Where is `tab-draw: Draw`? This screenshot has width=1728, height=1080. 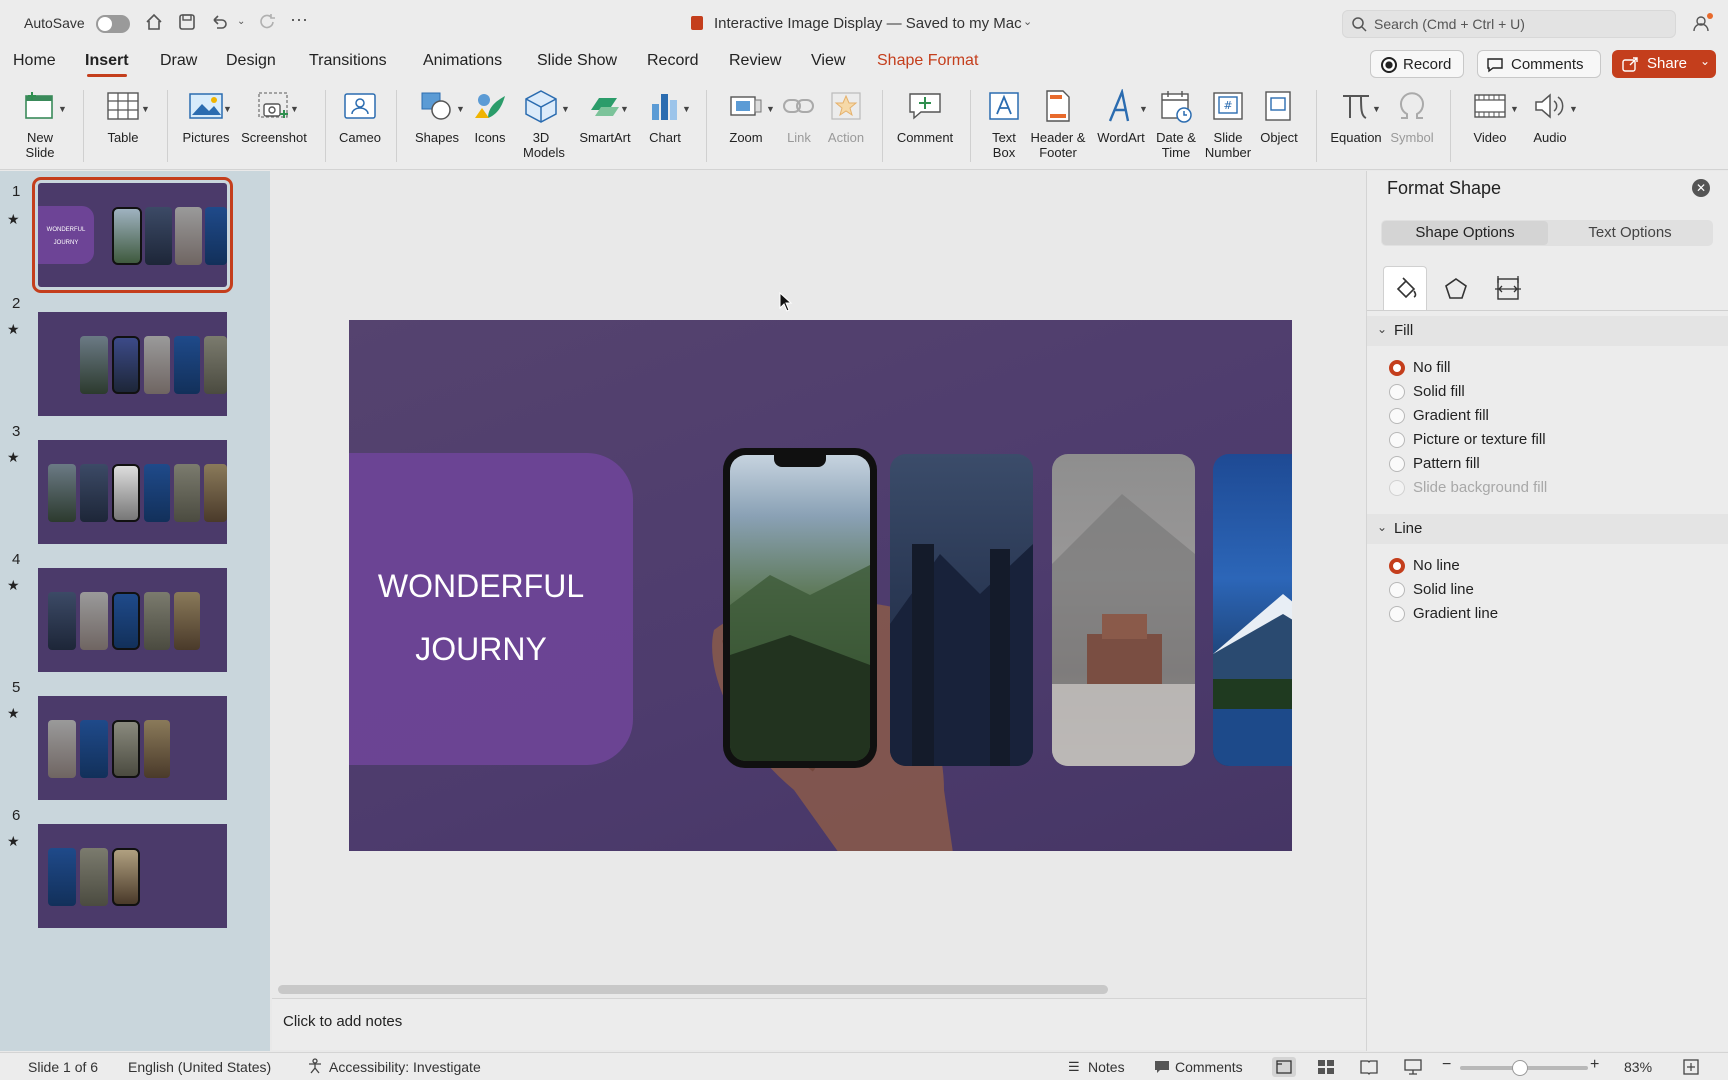 tab-draw: Draw is located at coordinates (178, 61).